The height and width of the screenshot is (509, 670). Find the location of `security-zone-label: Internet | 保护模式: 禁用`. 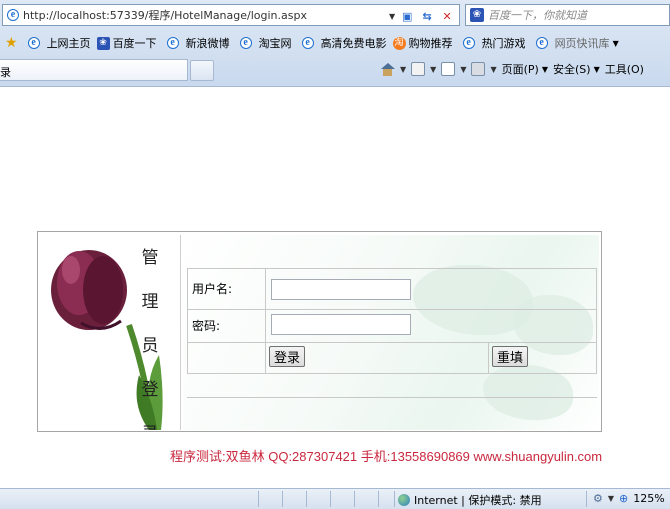

security-zone-label: Internet | 保护模式: 禁用 is located at coordinates (478, 500).